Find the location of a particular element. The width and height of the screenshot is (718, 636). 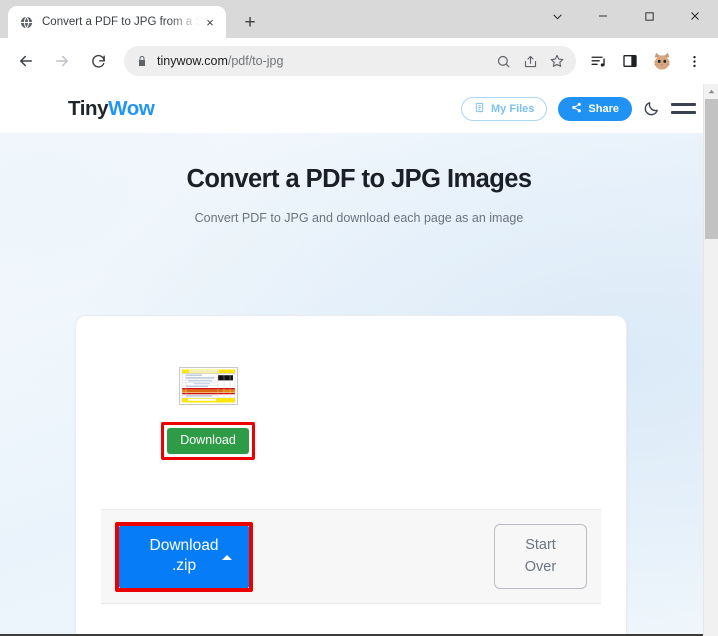

reading-list-icon is located at coordinates (598, 61).